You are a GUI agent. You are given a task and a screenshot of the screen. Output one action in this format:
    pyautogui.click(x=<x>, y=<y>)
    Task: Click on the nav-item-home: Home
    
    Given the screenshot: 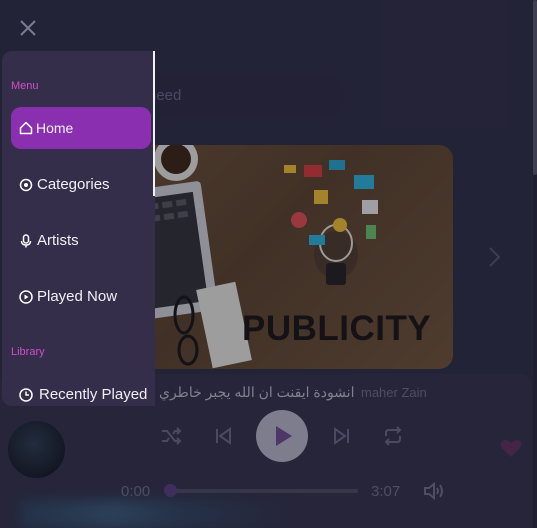 What is the action you would take?
    pyautogui.click(x=81, y=128)
    